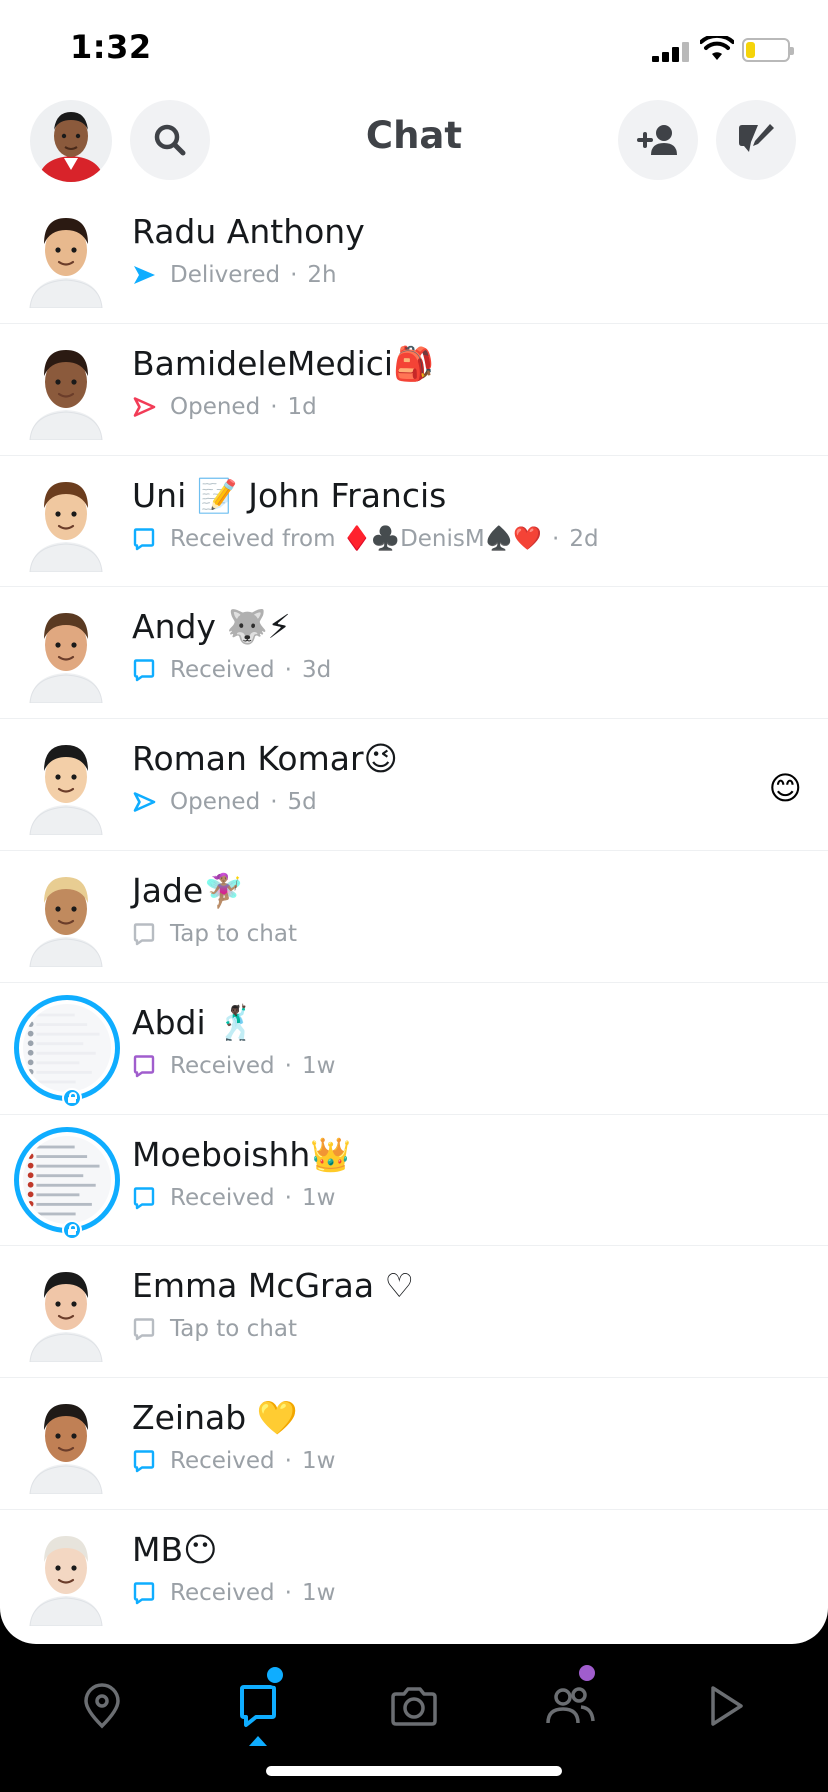 This screenshot has width=828, height=1792. I want to click on chat-row: Roman Komar😉 Opened · 5d 😊, so click(414, 785).